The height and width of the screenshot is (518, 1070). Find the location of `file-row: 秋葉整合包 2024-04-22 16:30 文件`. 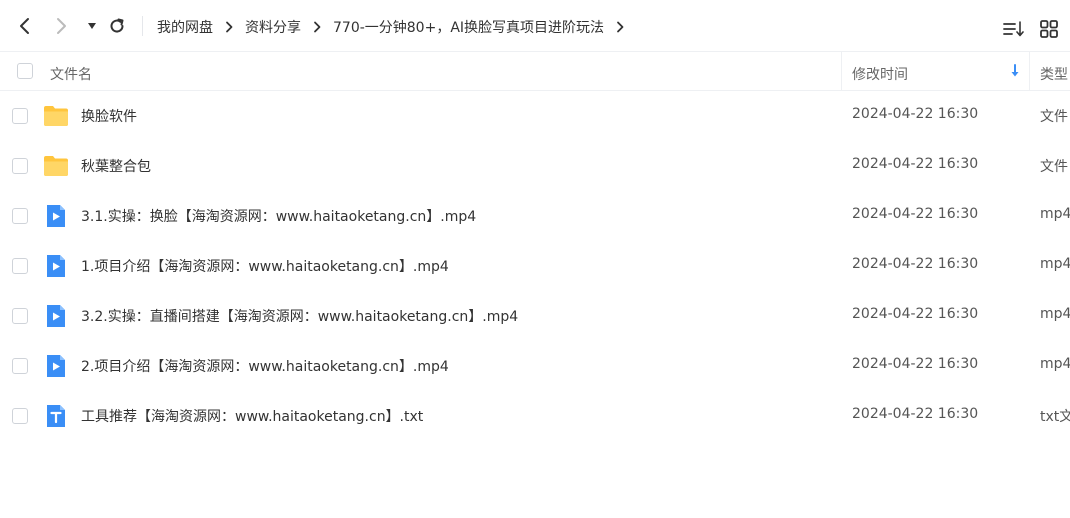

file-row: 秋葉整合包 2024-04-22 16:30 文件 is located at coordinates (535, 166).